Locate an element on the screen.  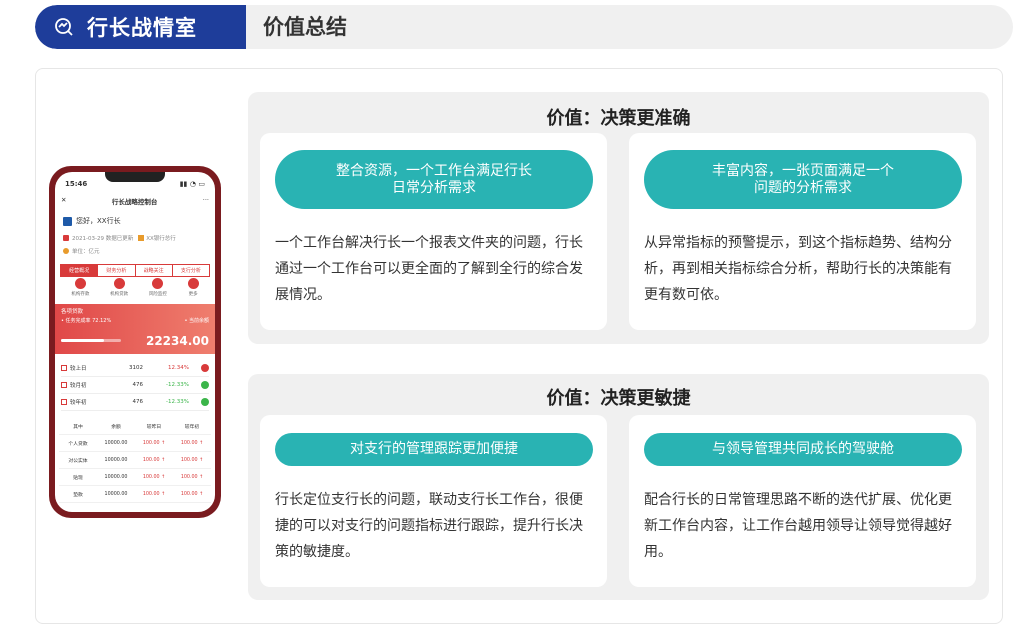
shortcut-deposit: 机构存款 is located at coordinates (80, 287).